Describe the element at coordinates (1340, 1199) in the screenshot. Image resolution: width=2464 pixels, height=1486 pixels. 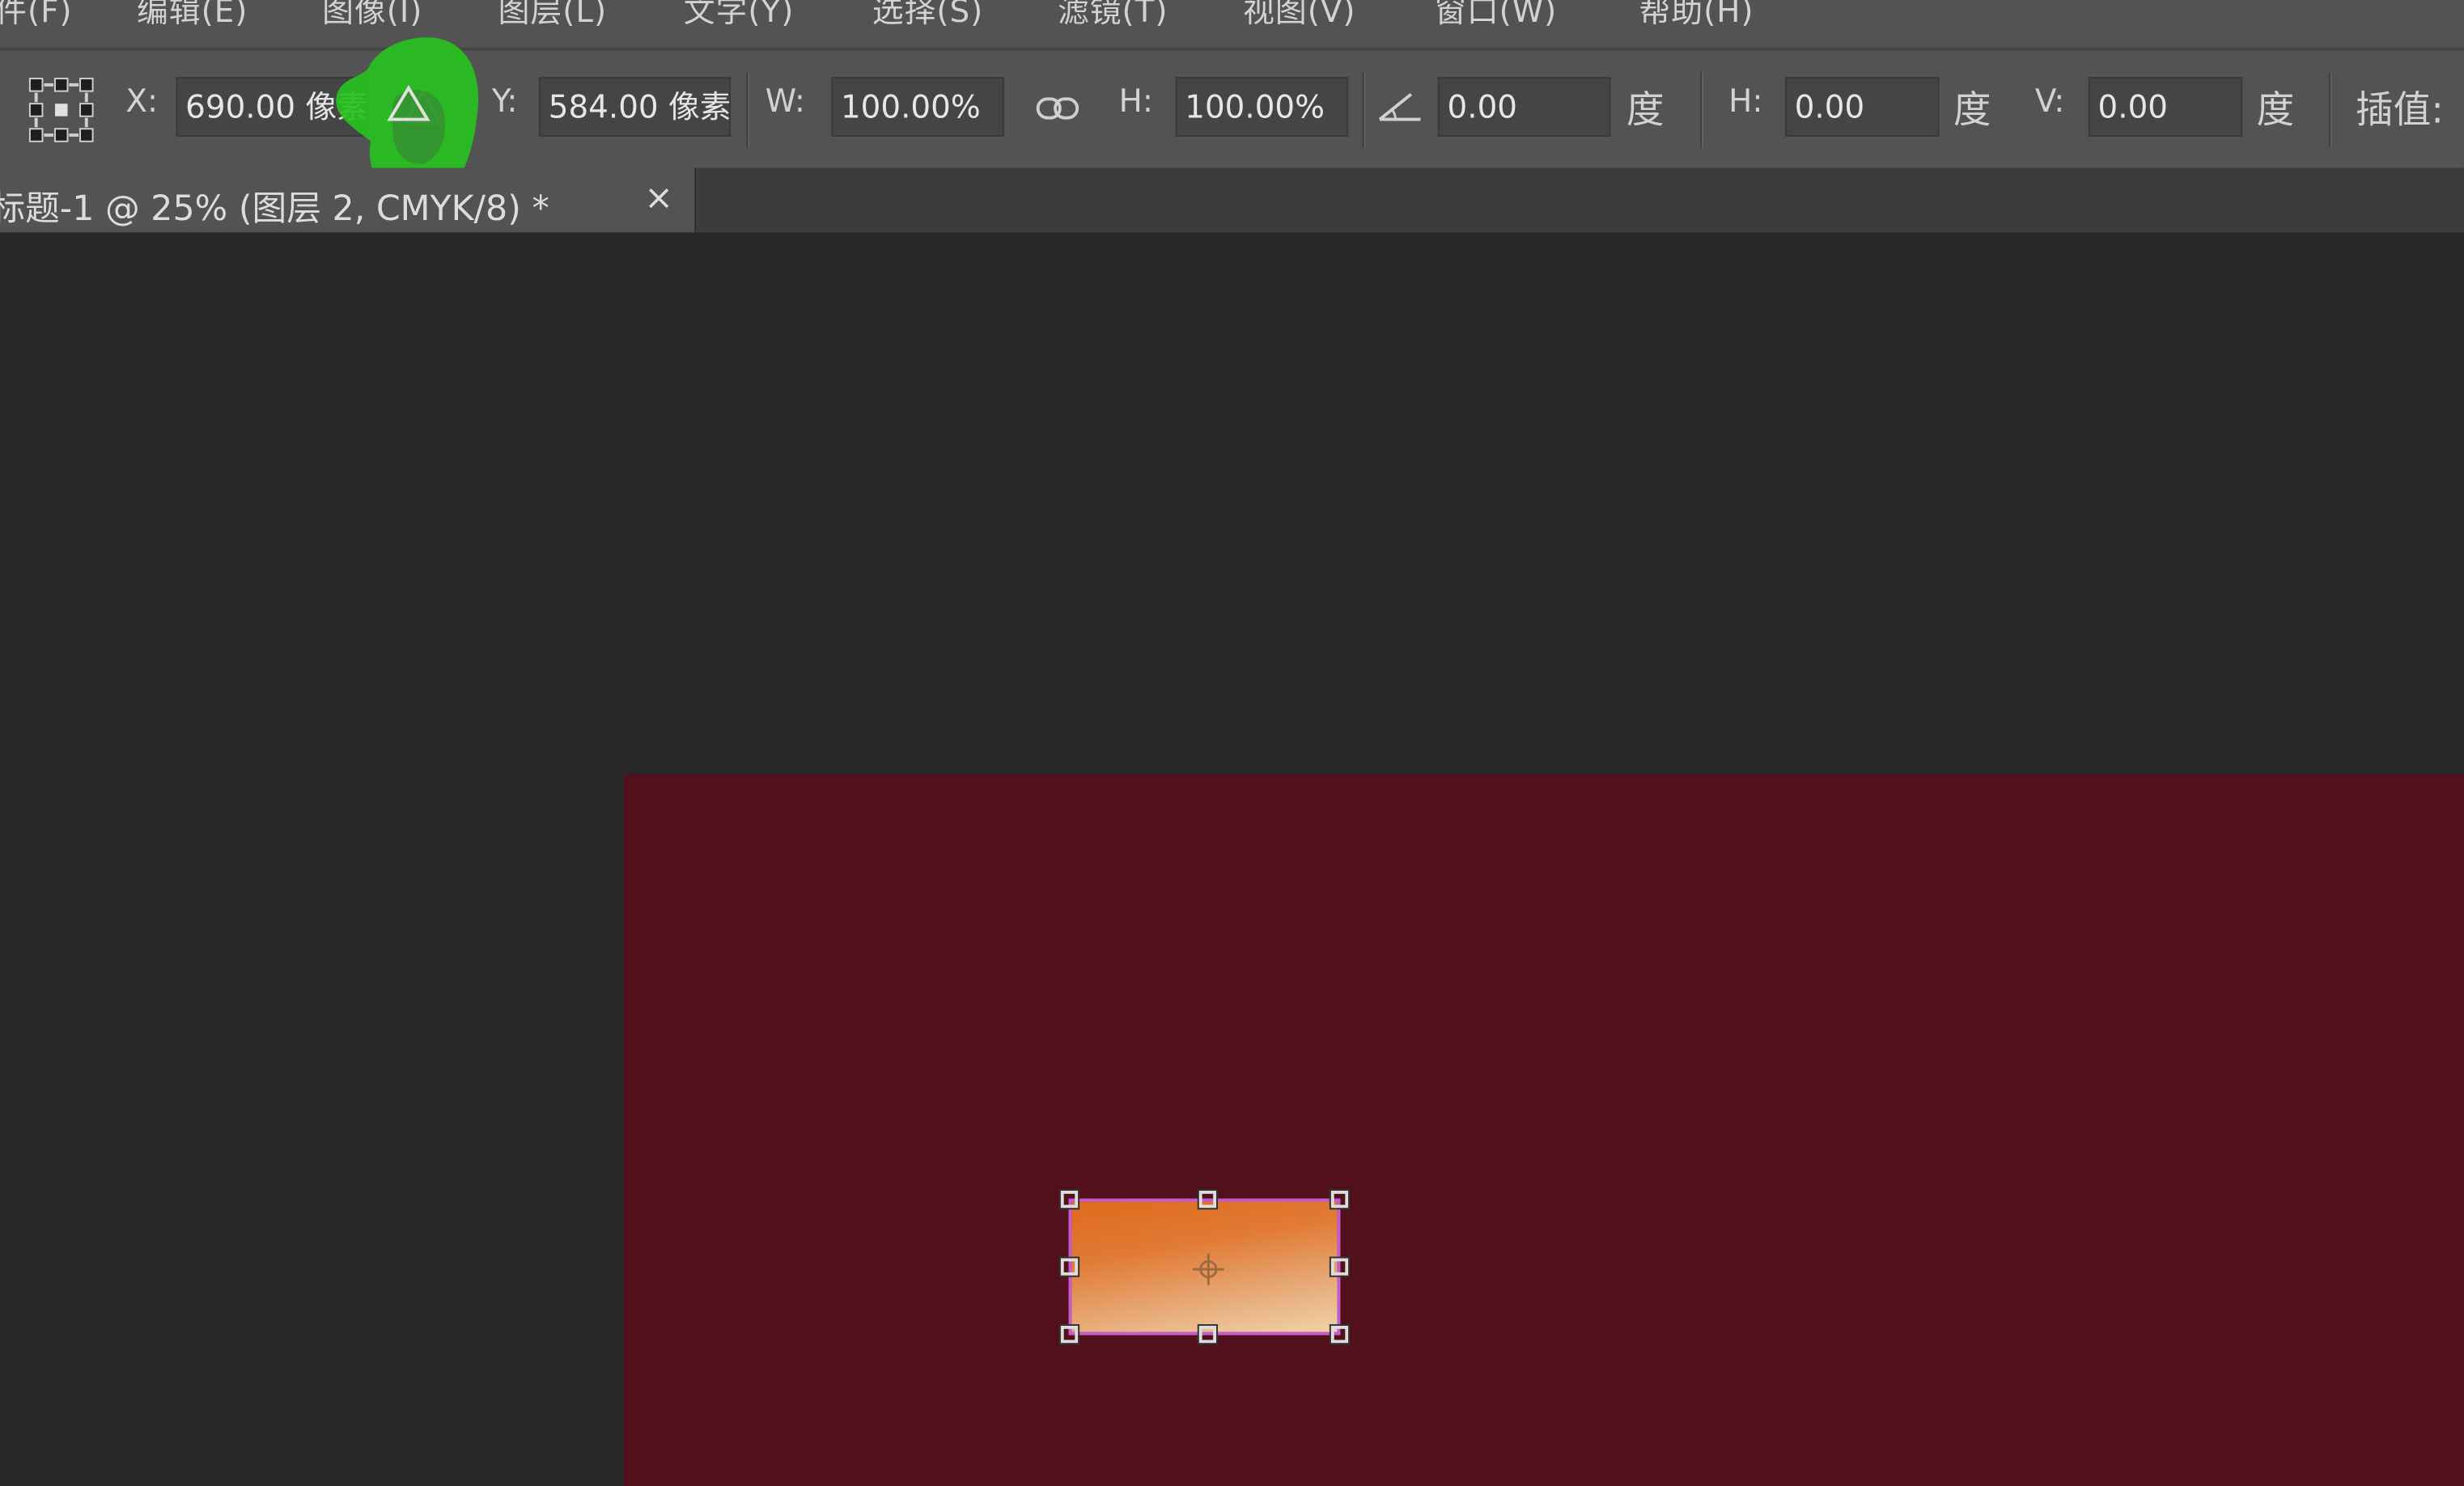
I see `transform-handle-top-right` at that location.